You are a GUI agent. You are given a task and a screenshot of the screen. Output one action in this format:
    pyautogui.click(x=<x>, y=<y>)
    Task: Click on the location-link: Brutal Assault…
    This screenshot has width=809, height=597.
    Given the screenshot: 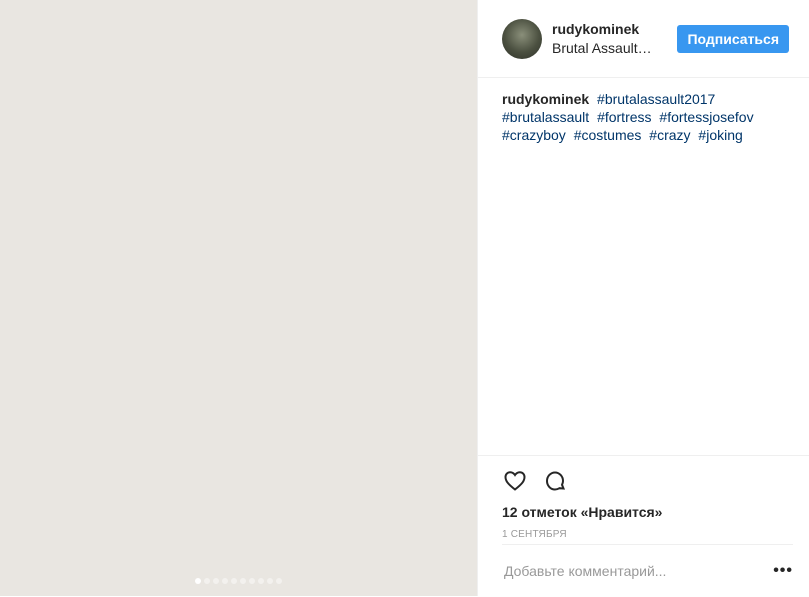 What is the action you would take?
    pyautogui.click(x=607, y=48)
    